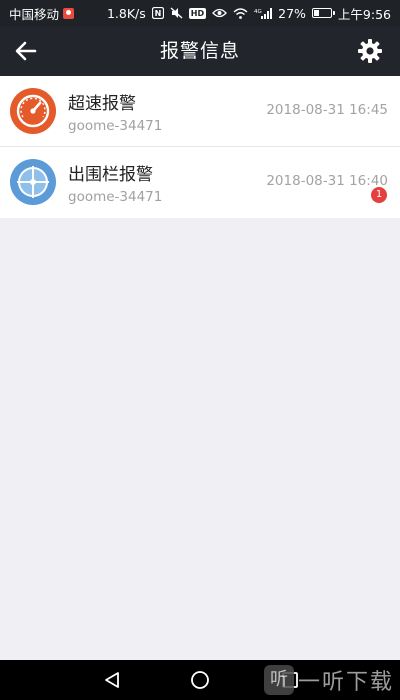  Describe the element at coordinates (220, 13) in the screenshot. I see `eye-icon` at that location.